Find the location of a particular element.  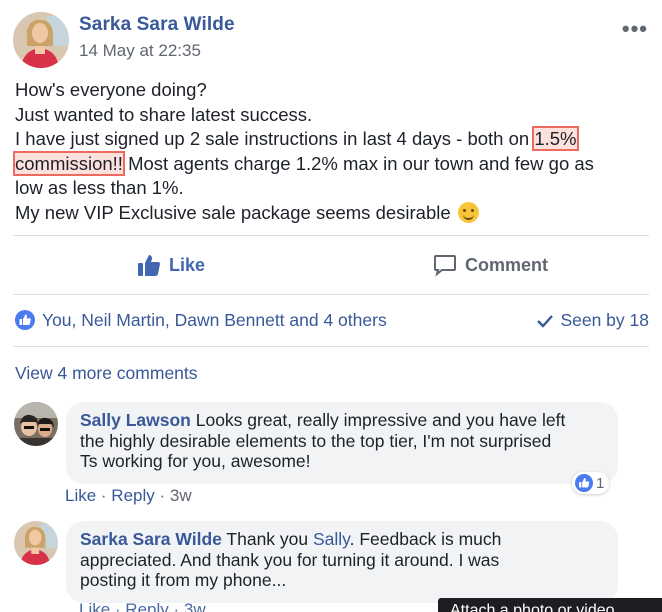

comment-reaction-count: 1 is located at coordinates (591, 483).